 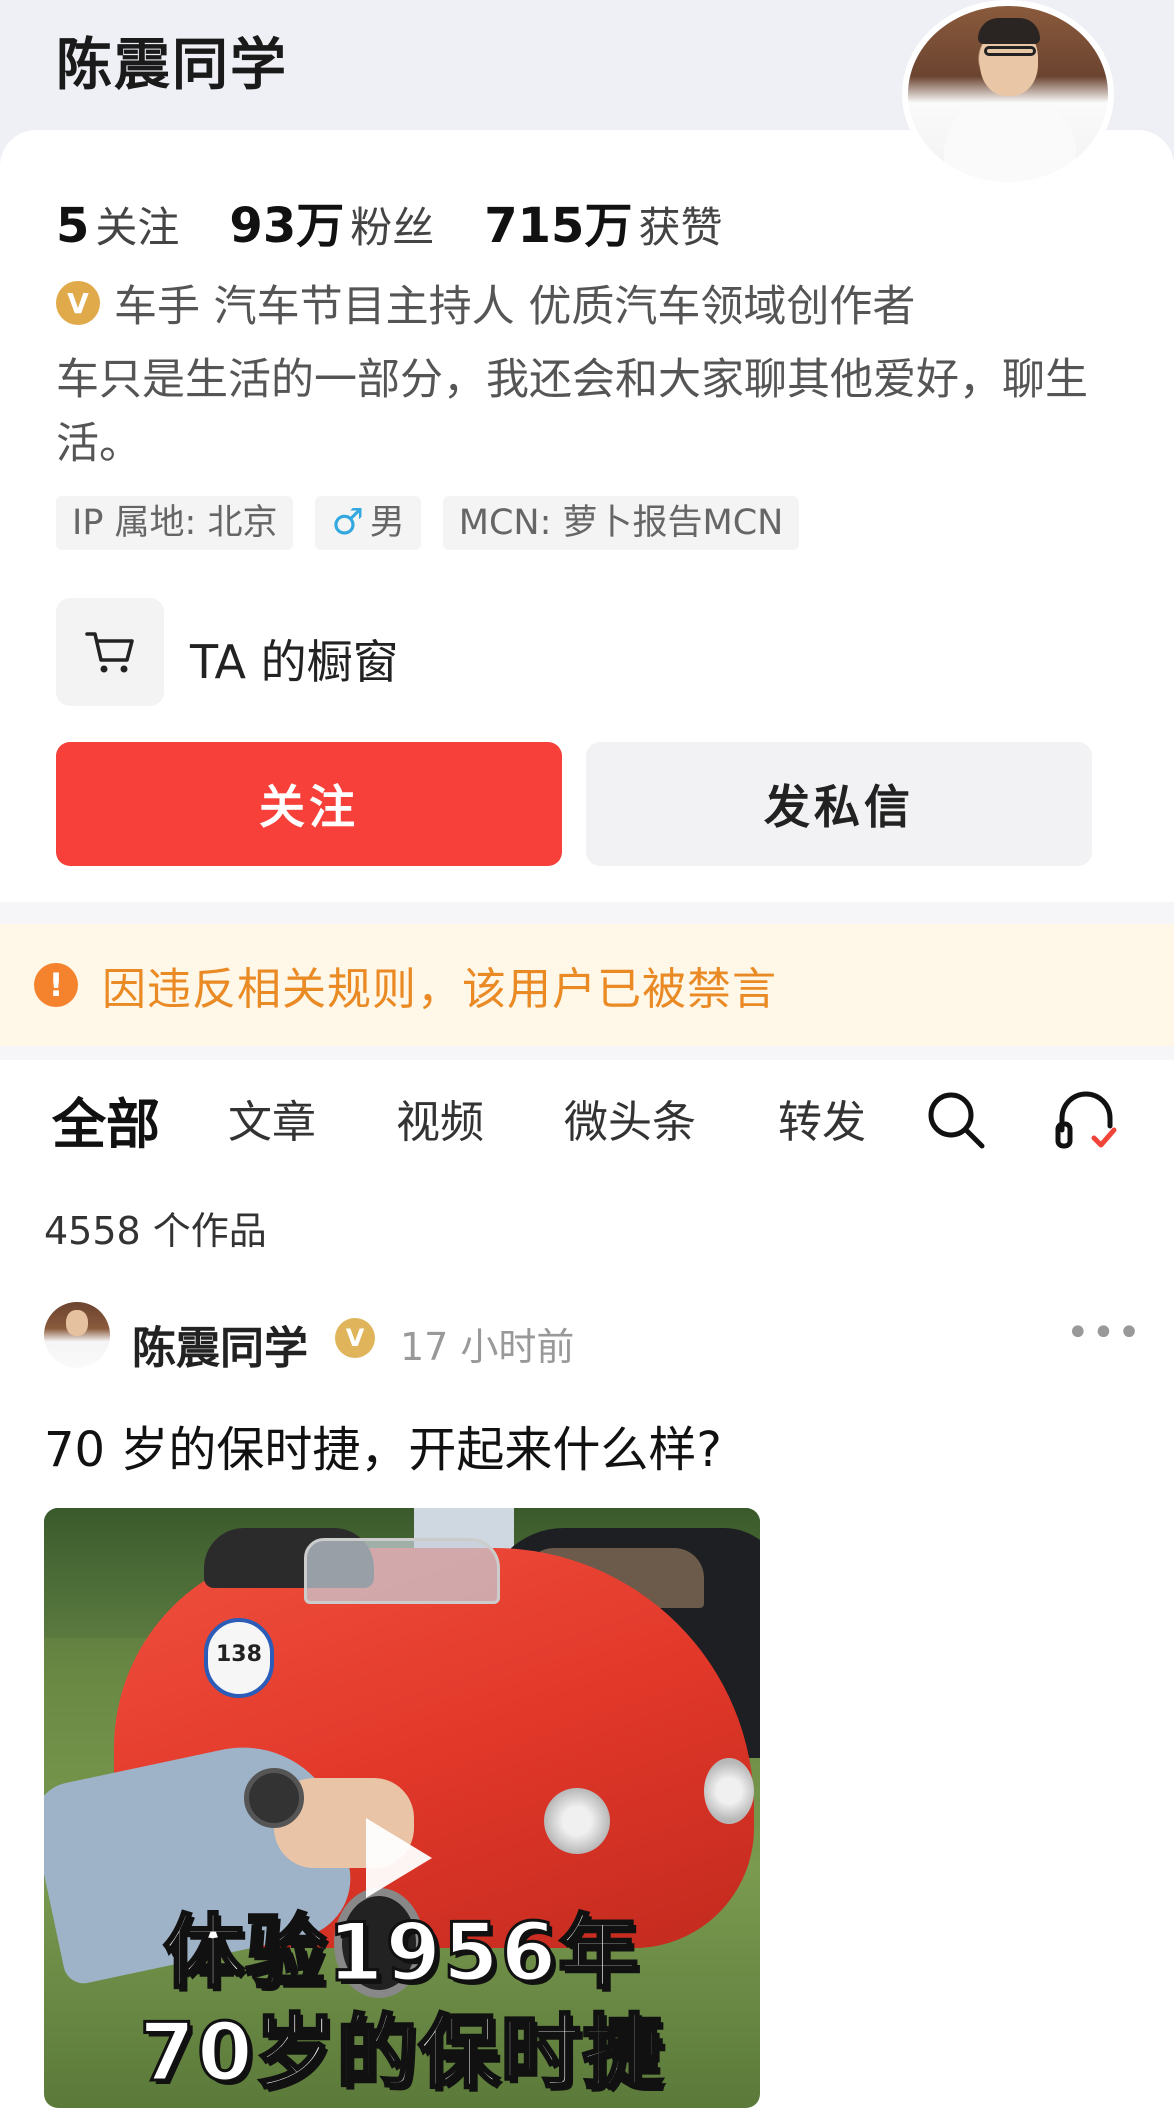 What do you see at coordinates (309, 804) in the screenshot?
I see `follow-button: 关注` at bounding box center [309, 804].